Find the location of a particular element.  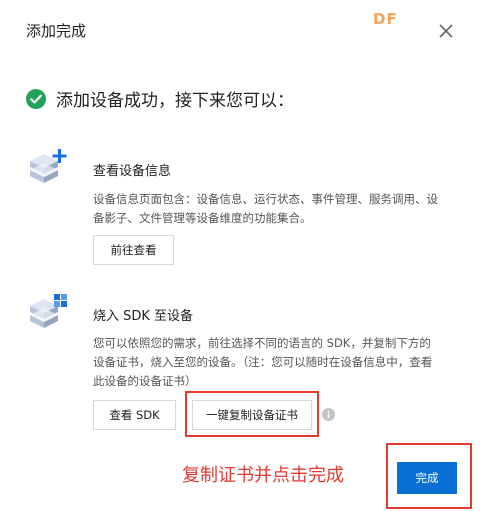

highlight-copy-frame is located at coordinates (252, 414).